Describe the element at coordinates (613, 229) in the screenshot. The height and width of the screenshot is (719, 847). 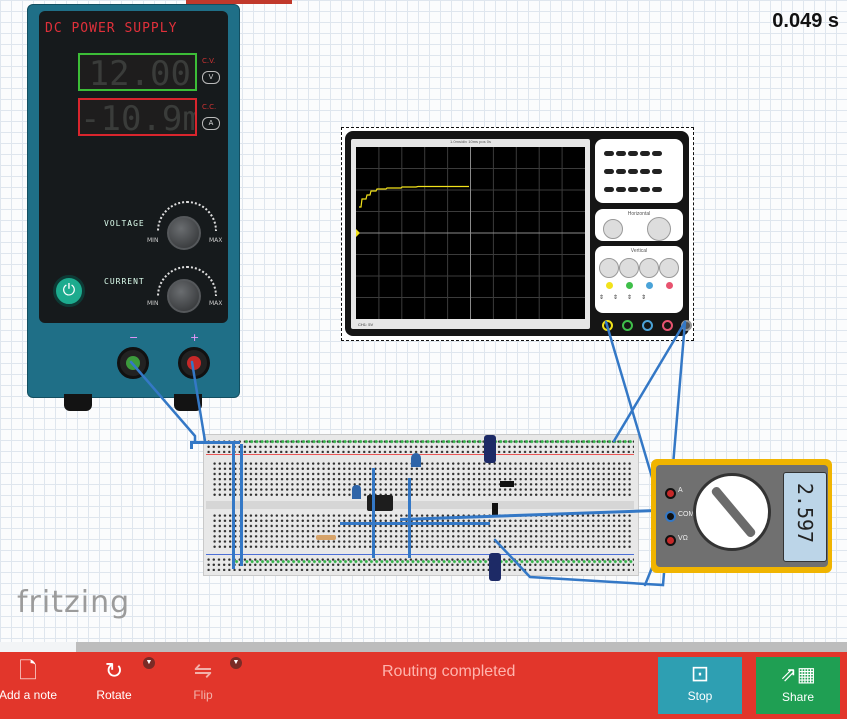
I see `horizontal-position-knob` at that location.